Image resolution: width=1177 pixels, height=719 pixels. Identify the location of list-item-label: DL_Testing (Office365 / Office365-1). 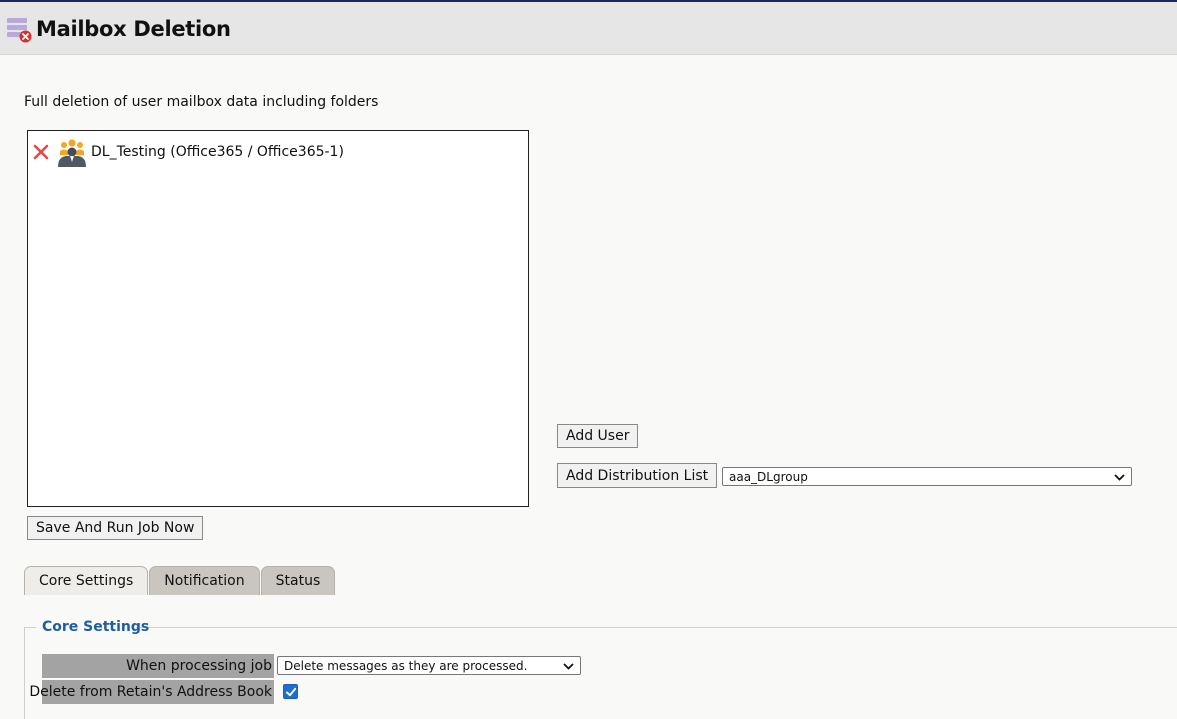
(217, 152).